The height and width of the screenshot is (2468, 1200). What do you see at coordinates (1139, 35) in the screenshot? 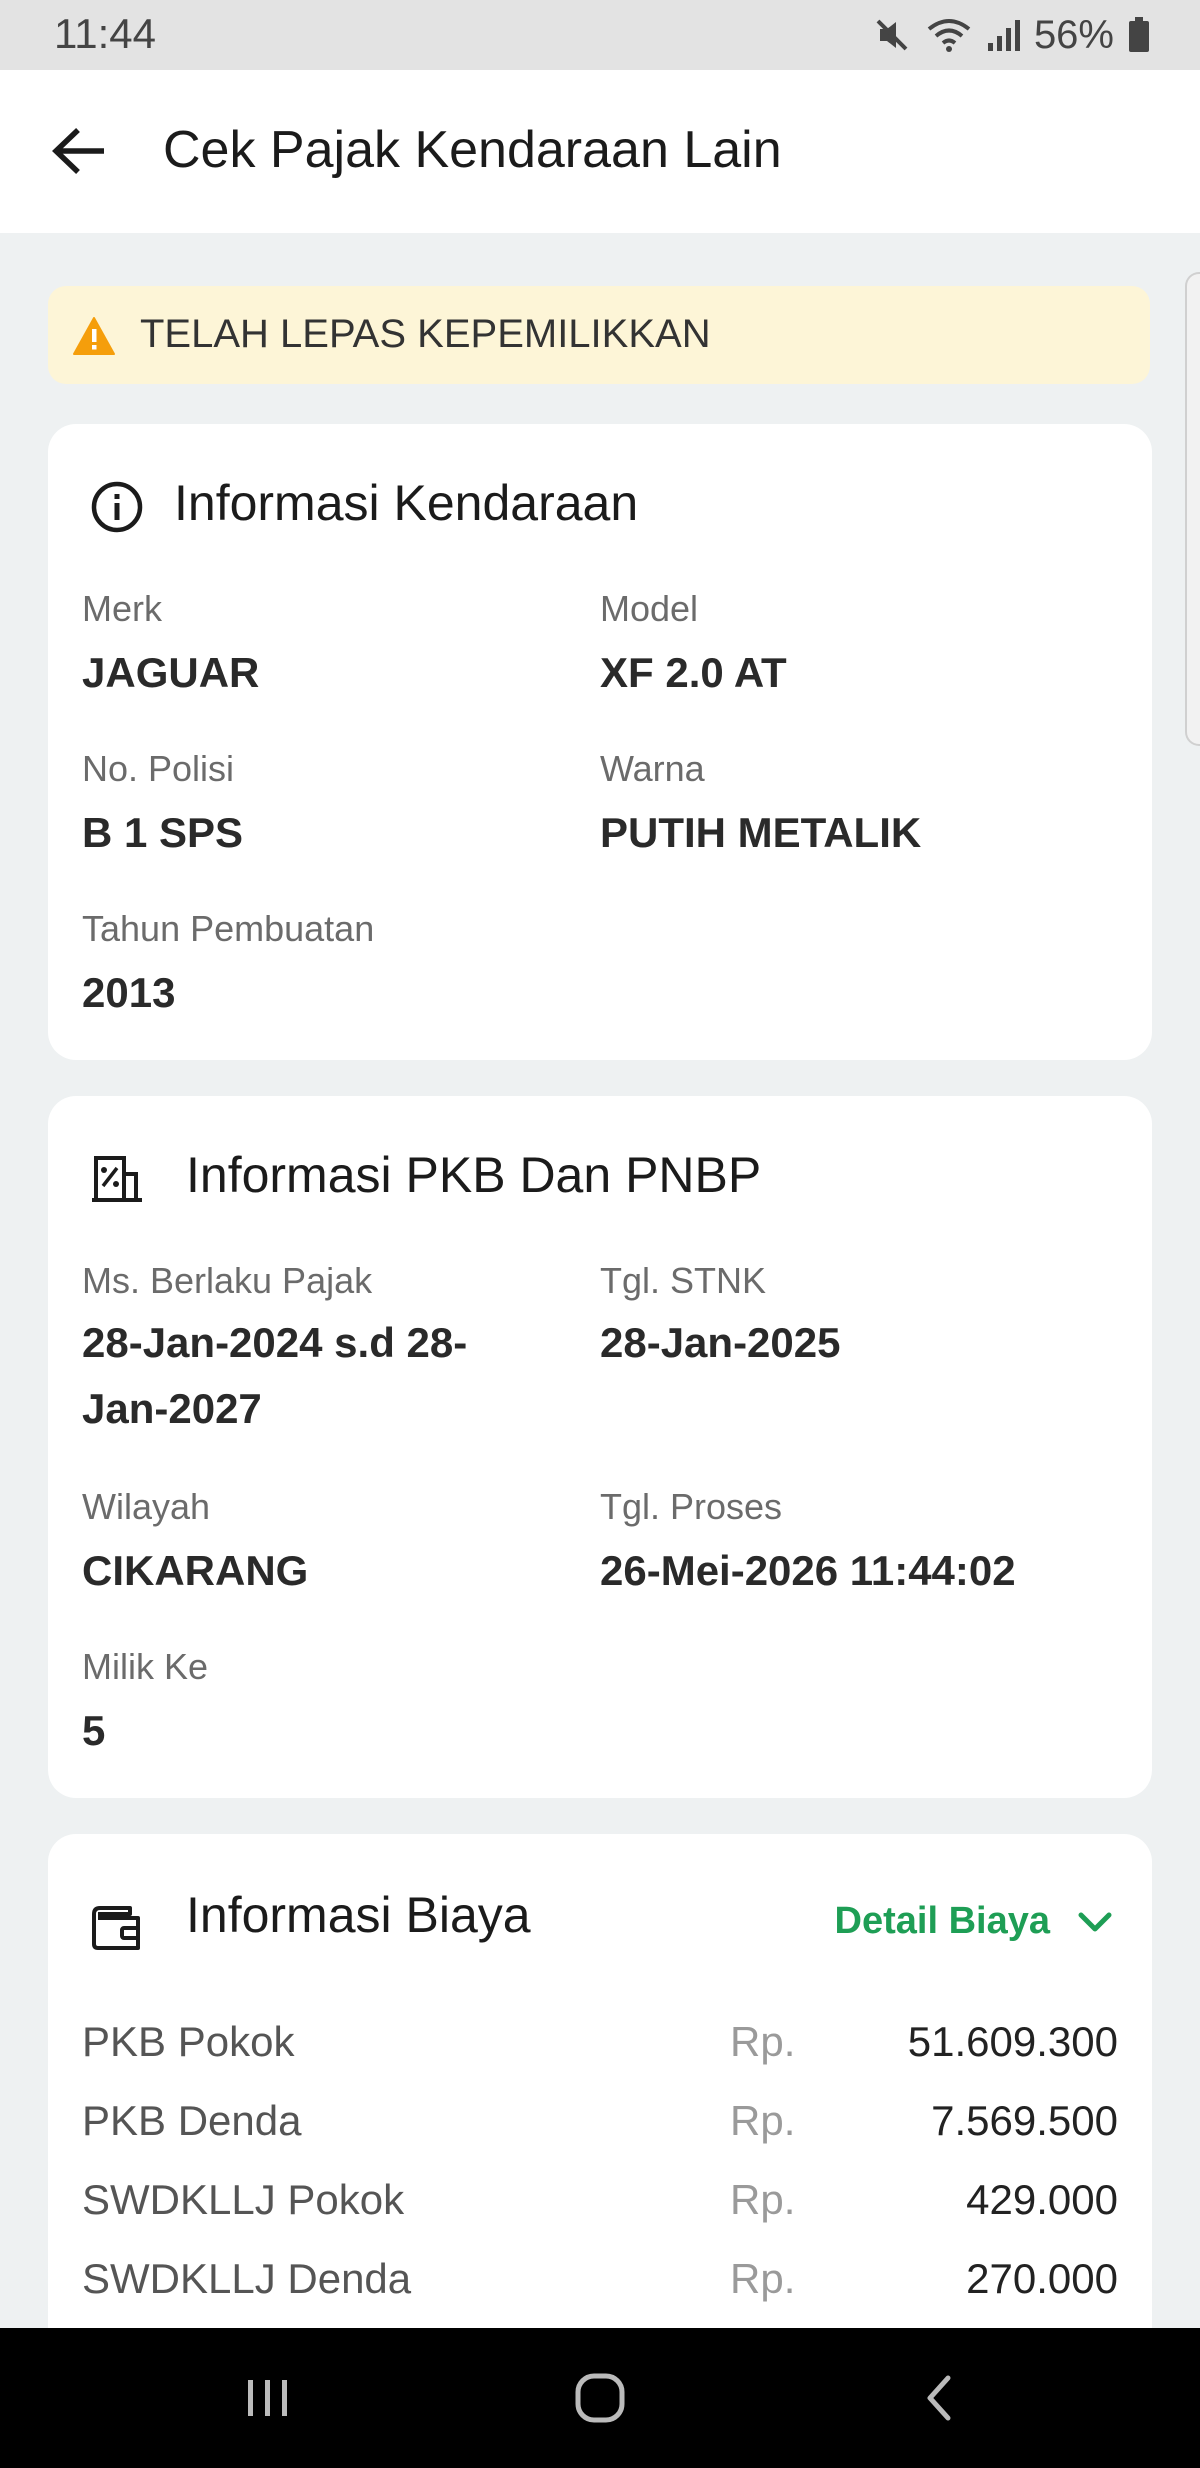
I see `battery-icon` at bounding box center [1139, 35].